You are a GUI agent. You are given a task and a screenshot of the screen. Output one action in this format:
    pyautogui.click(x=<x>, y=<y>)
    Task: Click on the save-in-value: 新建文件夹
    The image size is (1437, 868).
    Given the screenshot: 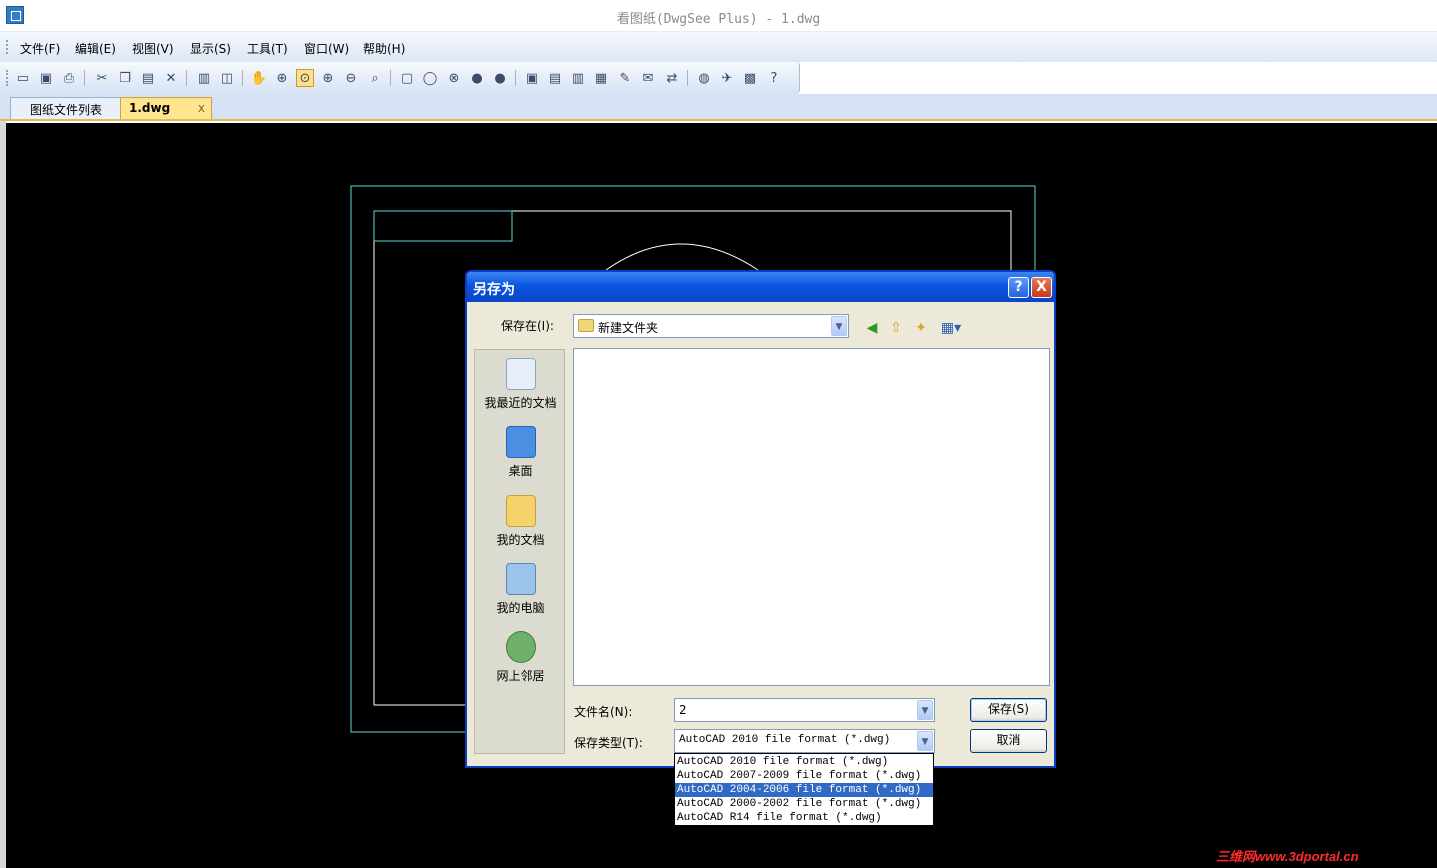 What is the action you would take?
    pyautogui.click(x=628, y=328)
    